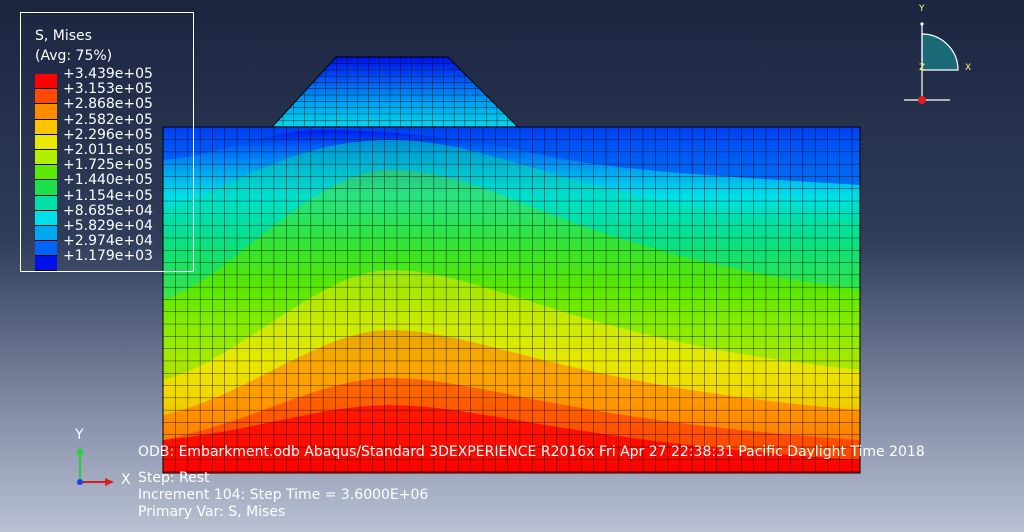 The width and height of the screenshot is (1024, 532). What do you see at coordinates (922, 68) in the screenshot?
I see `triad-z-label: Z` at bounding box center [922, 68].